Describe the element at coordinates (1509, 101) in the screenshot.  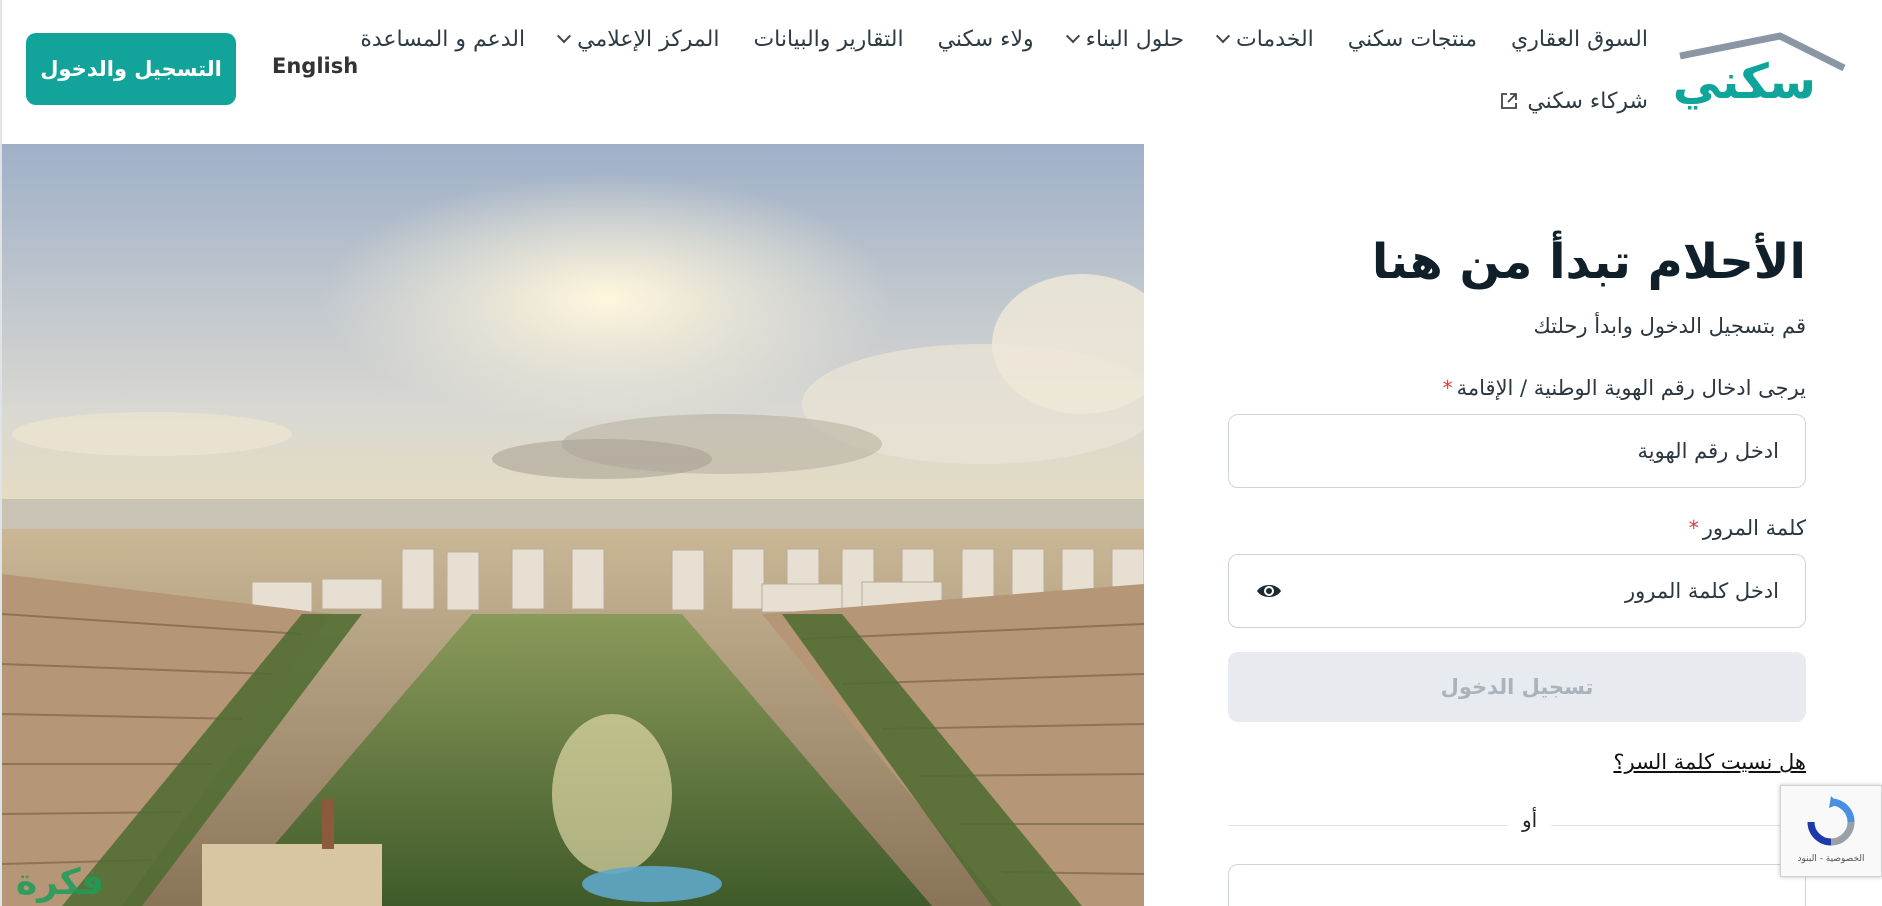
I see `external-link-icon` at that location.